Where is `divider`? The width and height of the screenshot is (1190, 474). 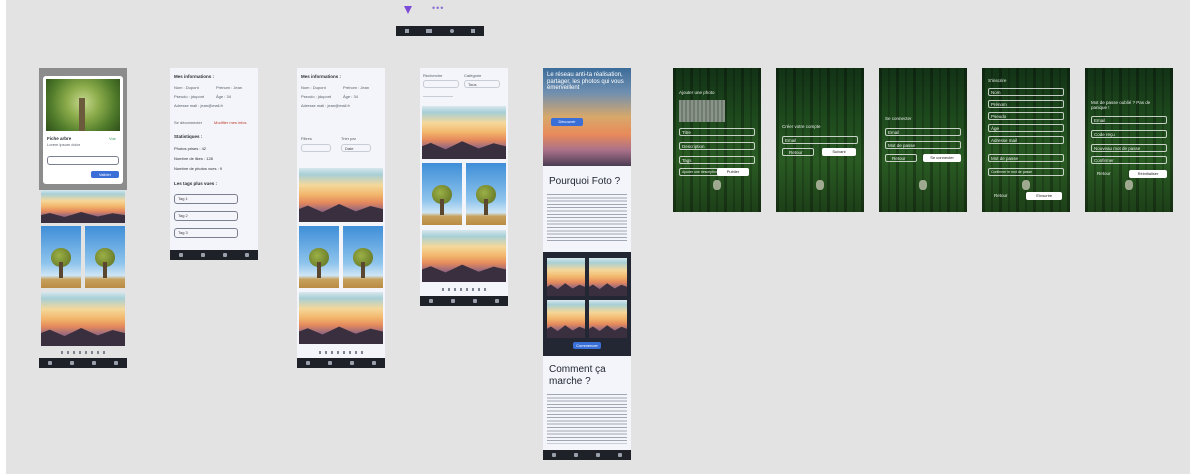 divider is located at coordinates (438, 96).